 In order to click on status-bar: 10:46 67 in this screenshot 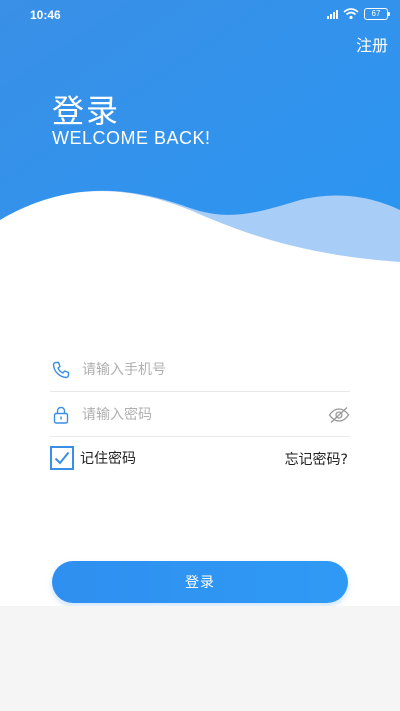, I will do `click(200, 15)`.